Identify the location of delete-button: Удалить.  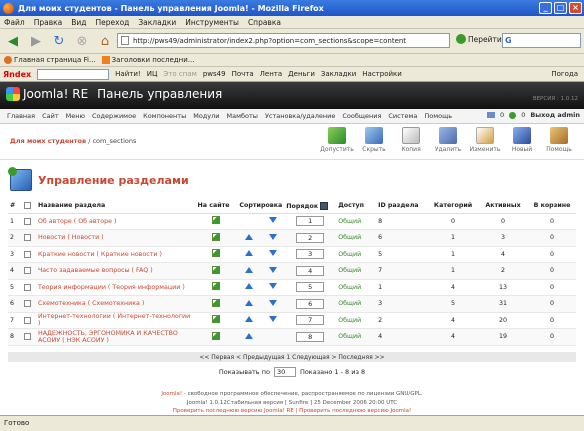
(448, 142).